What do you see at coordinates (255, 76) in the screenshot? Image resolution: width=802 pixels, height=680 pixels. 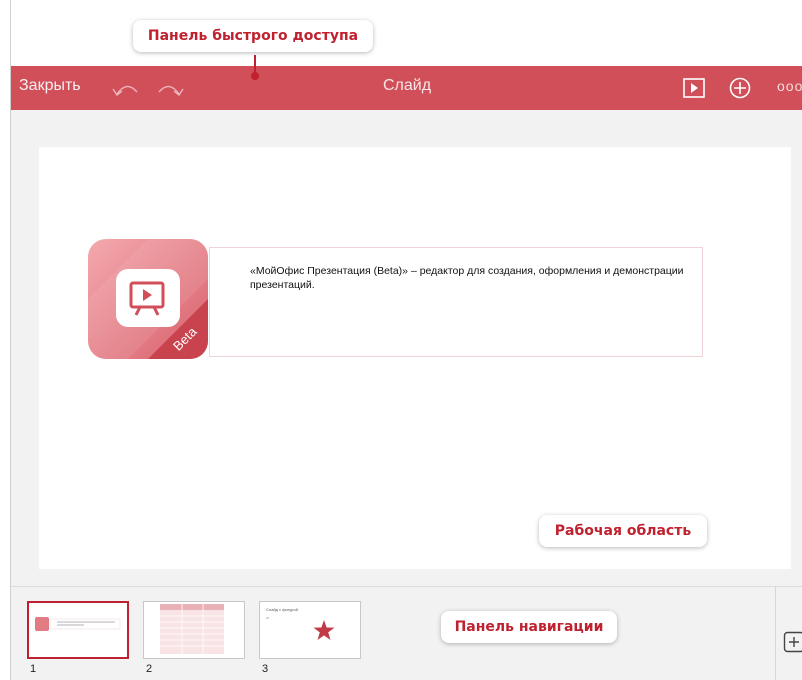 I see `callout-dot` at bounding box center [255, 76].